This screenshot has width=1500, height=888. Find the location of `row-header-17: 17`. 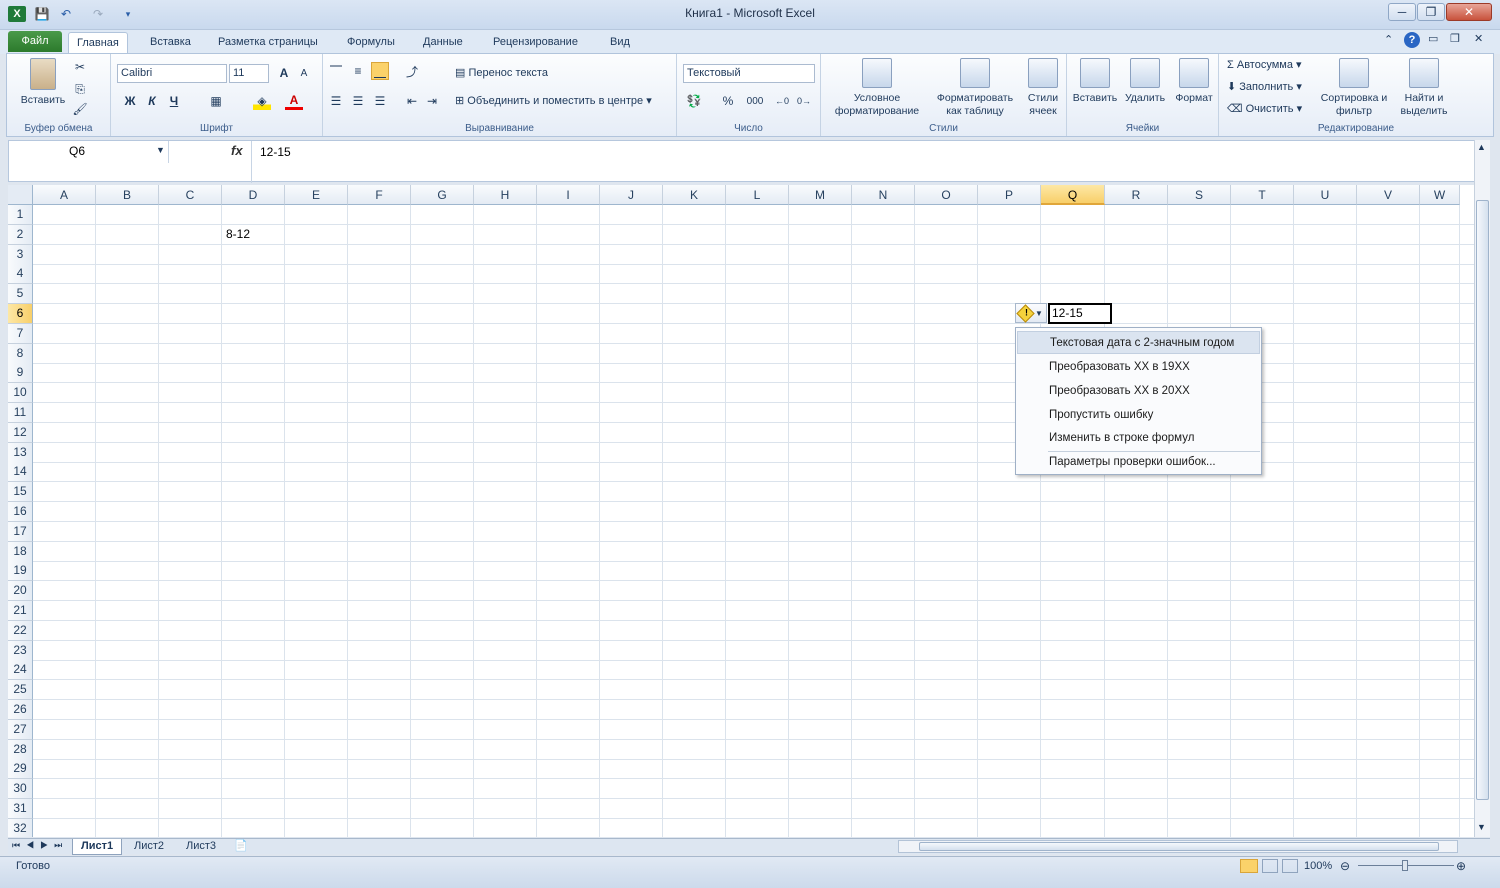

row-header-17: 17 is located at coordinates (20, 531).